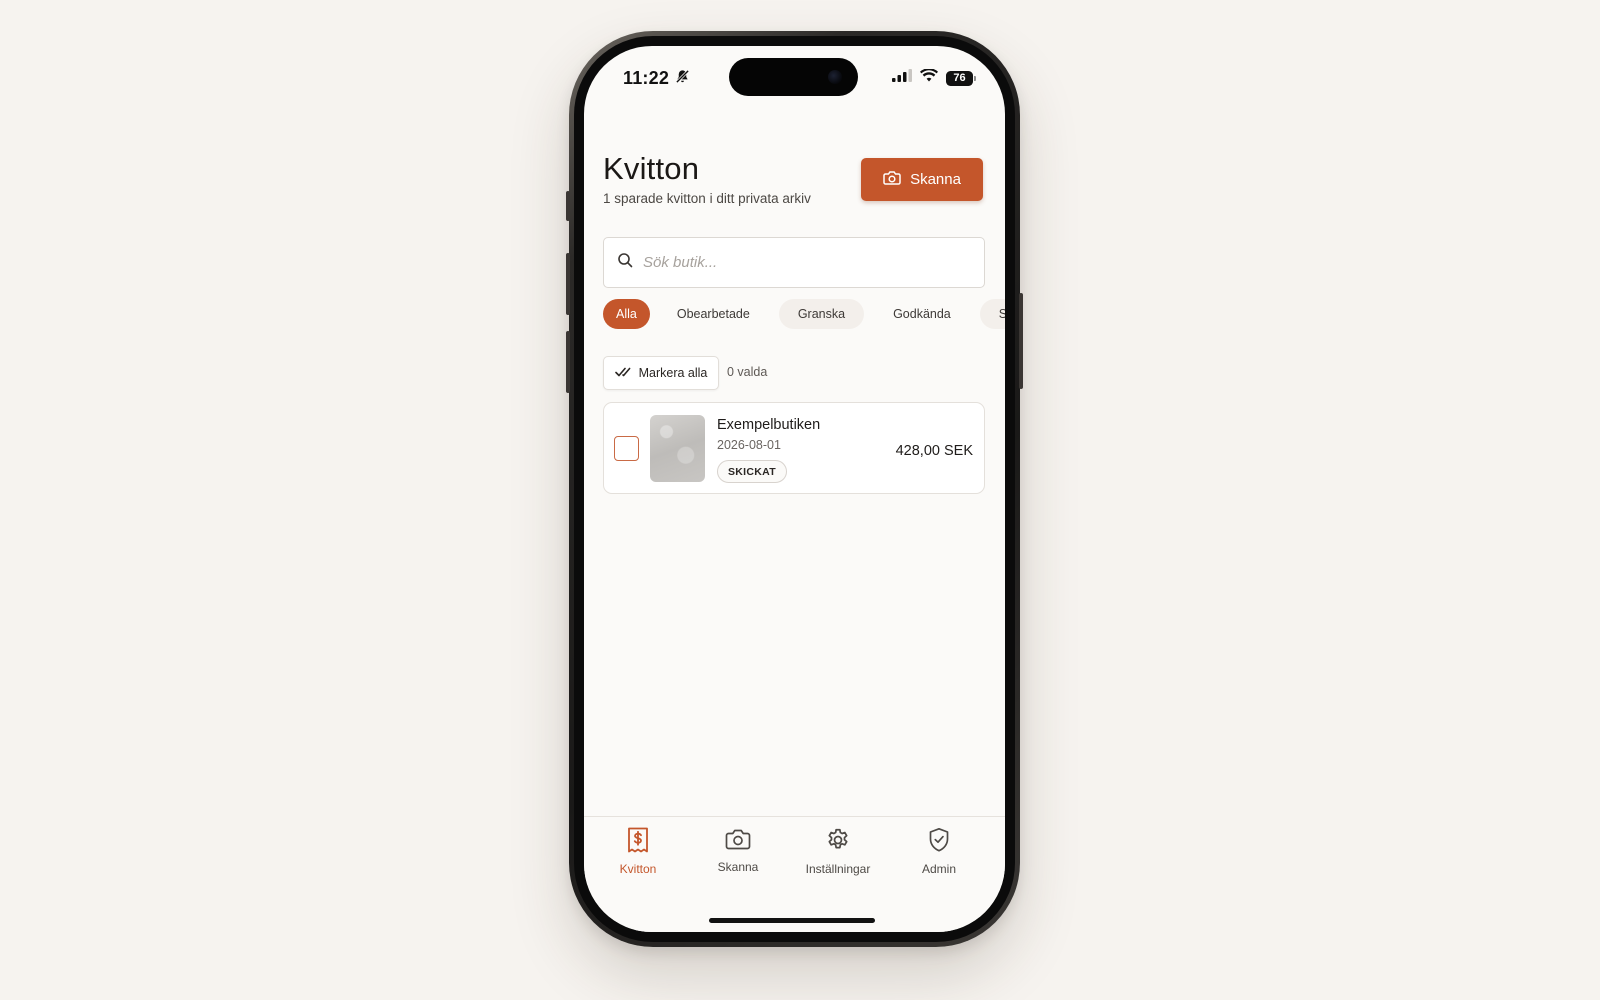 This screenshot has width=1600, height=1000. I want to click on selected-count: 0 valda, so click(747, 372).